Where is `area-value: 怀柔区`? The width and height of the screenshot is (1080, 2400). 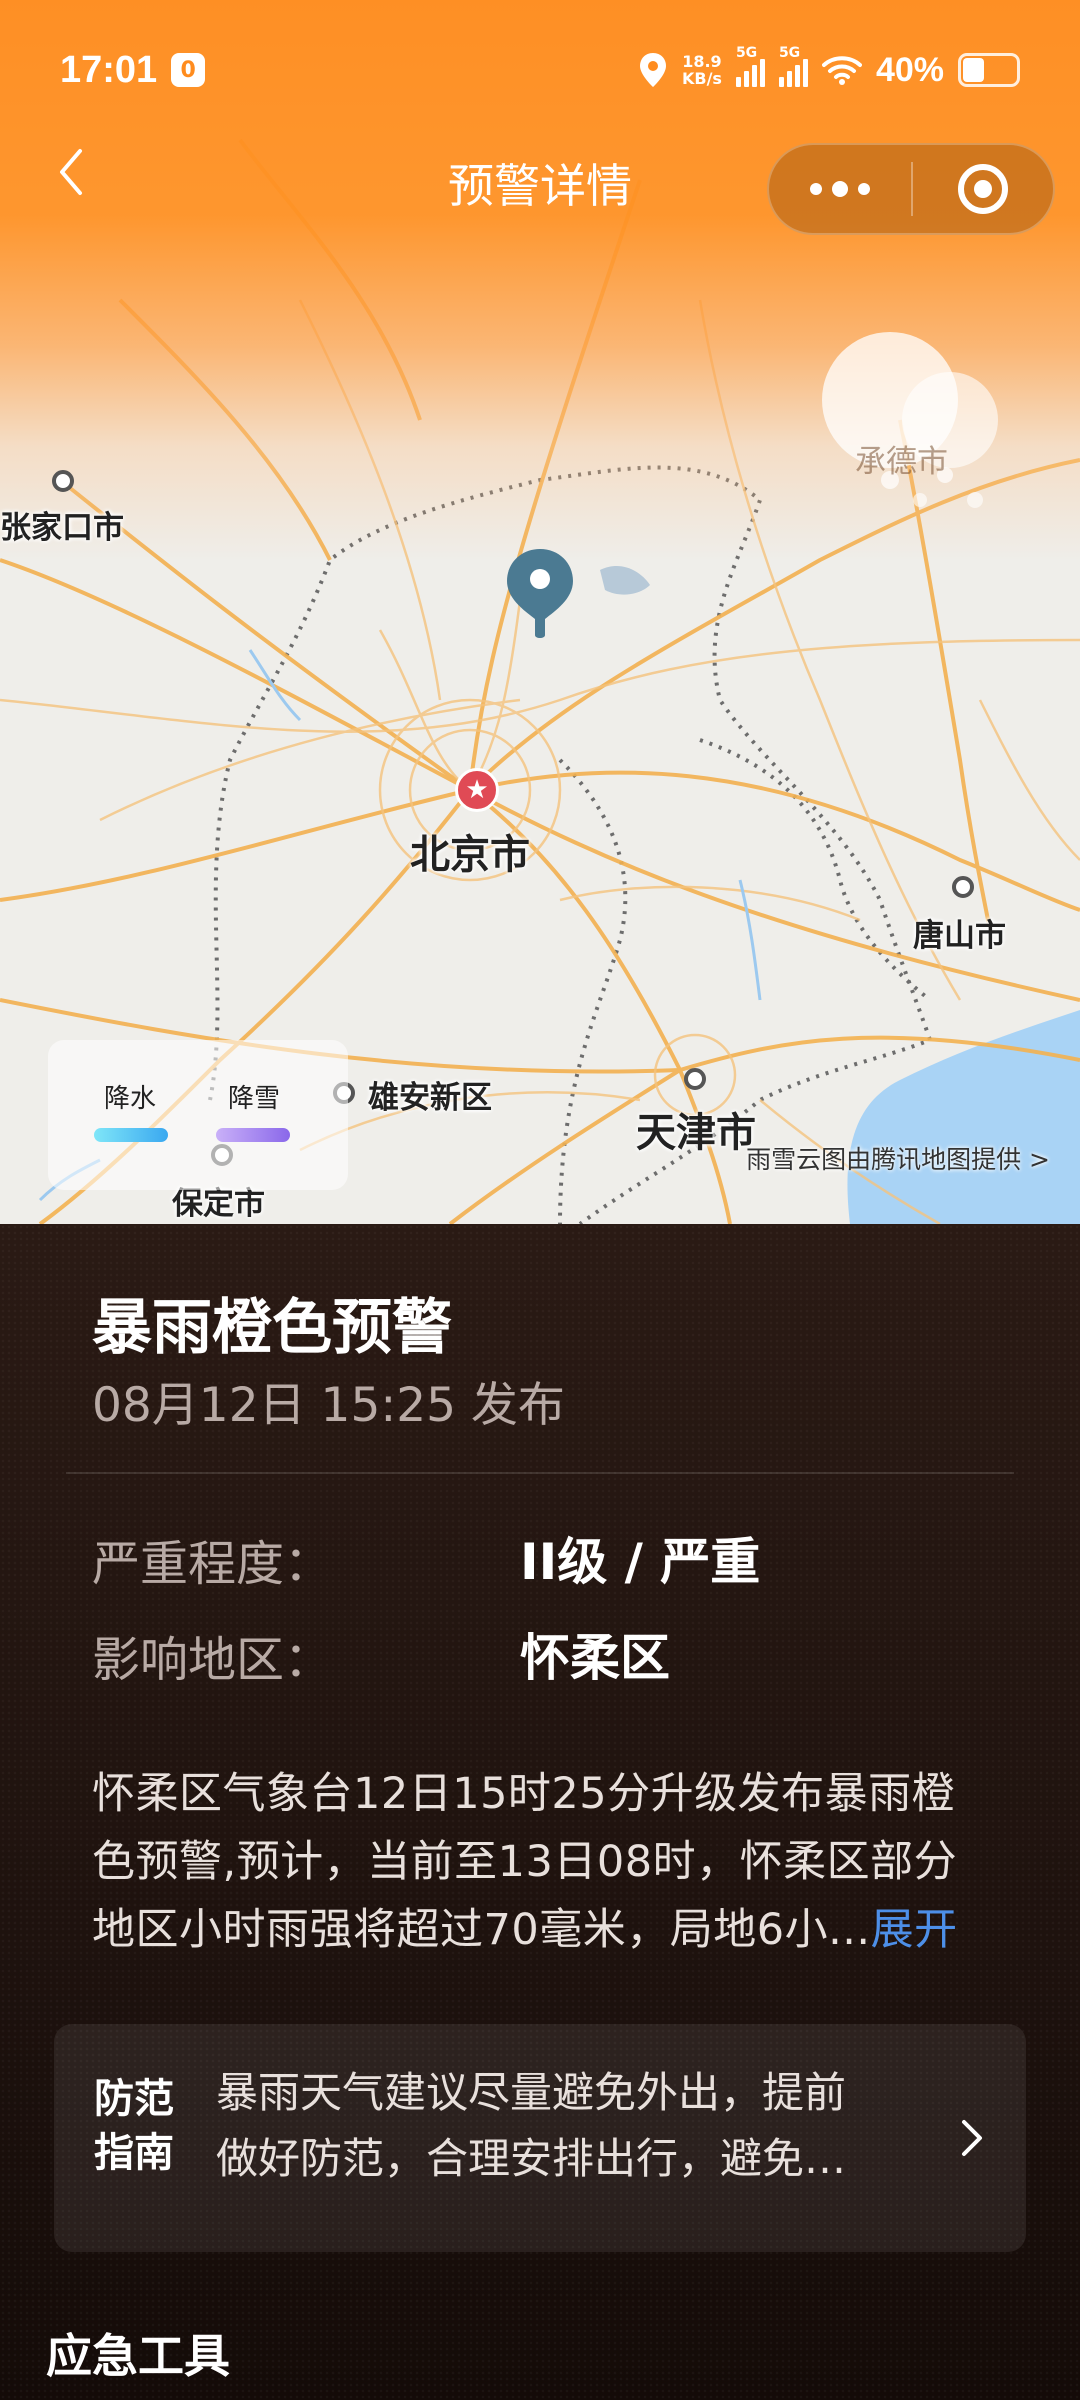
area-value: 怀柔区 is located at coordinates (595, 1658).